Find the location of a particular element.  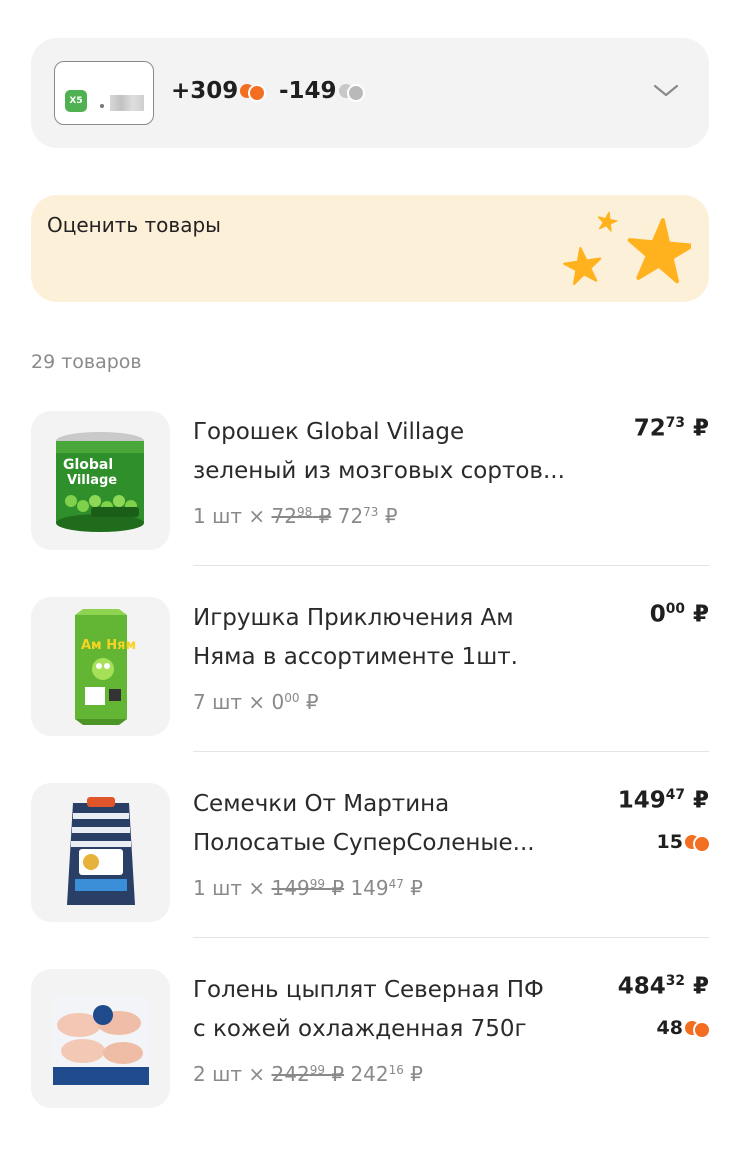

product-quantity-line: 7 шт × 000 ₽ is located at coordinates (256, 702).